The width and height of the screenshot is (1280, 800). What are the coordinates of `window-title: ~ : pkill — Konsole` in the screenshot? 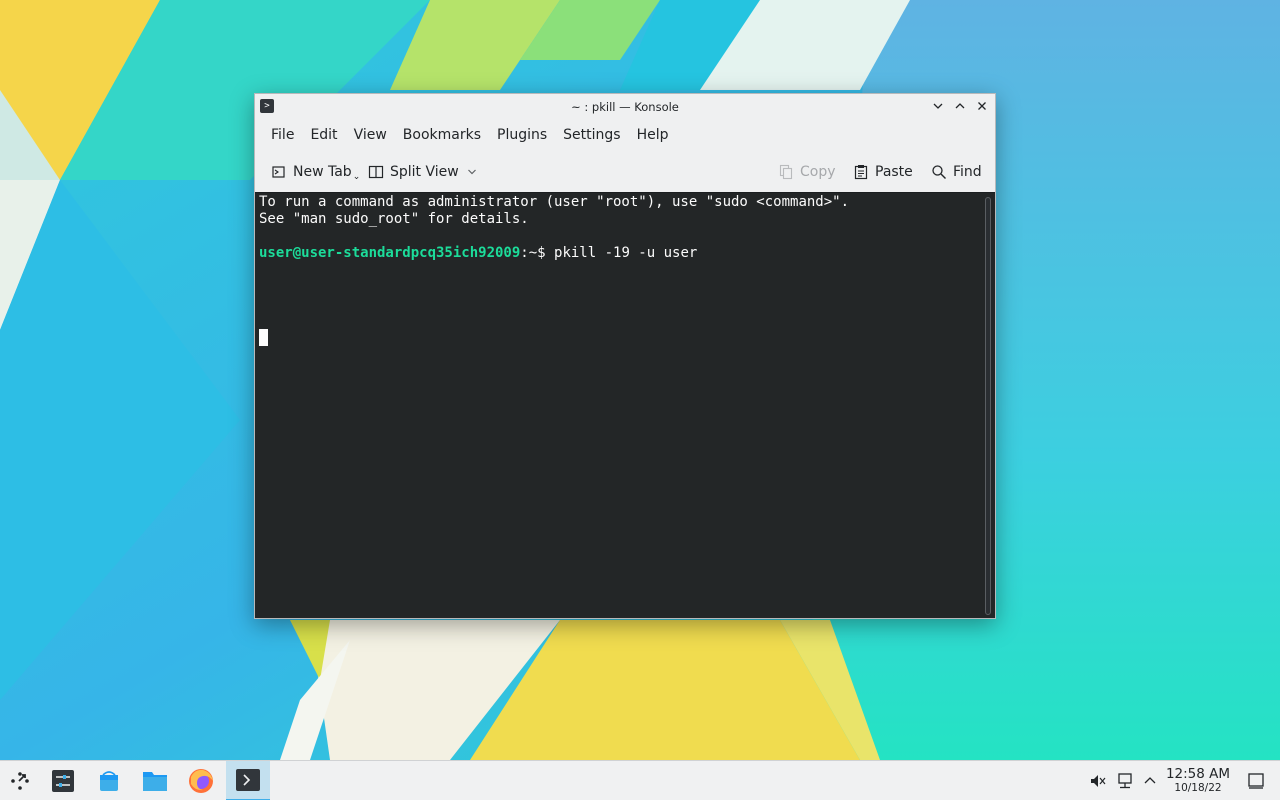 It's located at (625, 107).